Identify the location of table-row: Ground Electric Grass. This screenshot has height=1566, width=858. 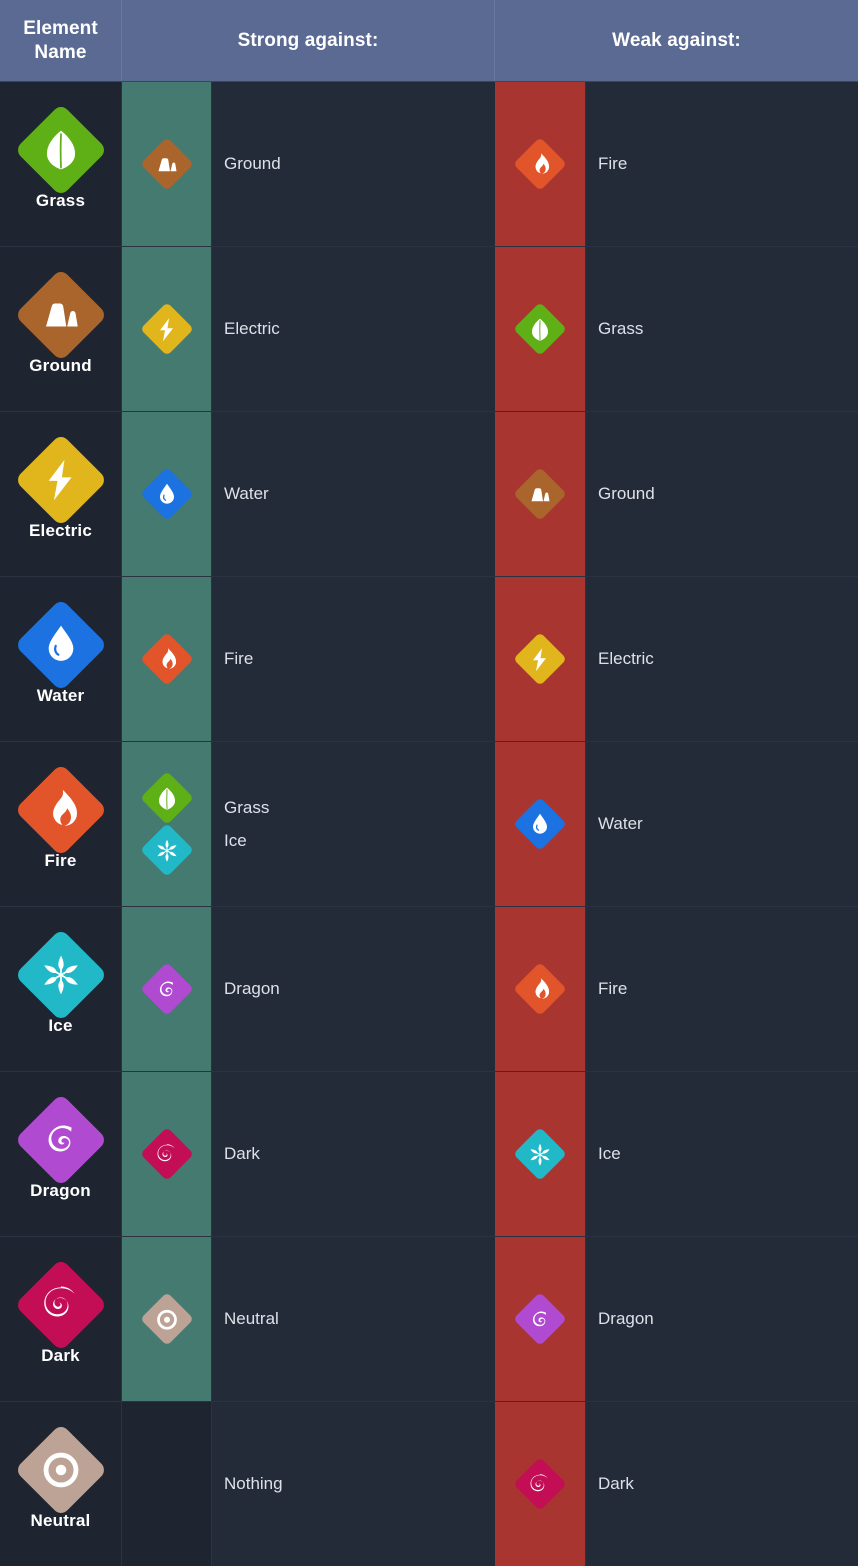
(429, 329).